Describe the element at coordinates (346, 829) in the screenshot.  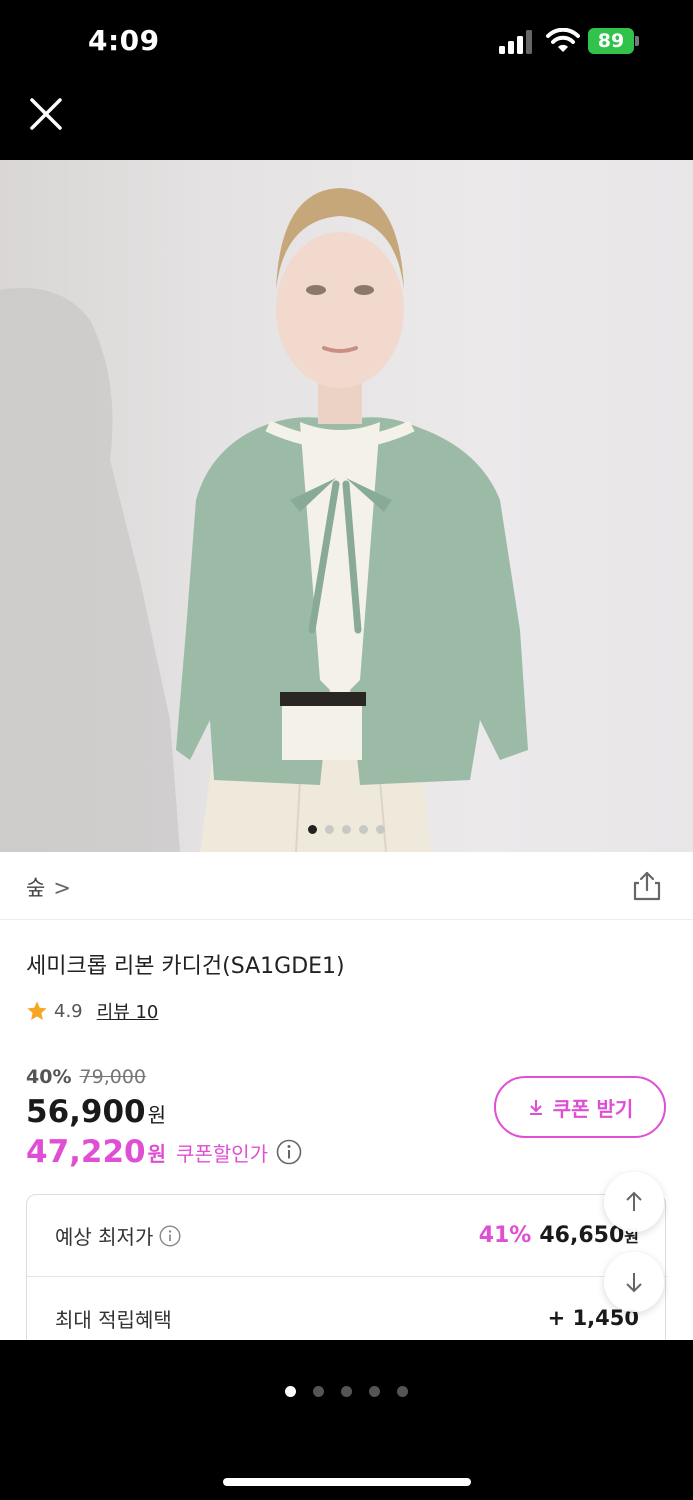
I see `photo-pager-dots` at that location.